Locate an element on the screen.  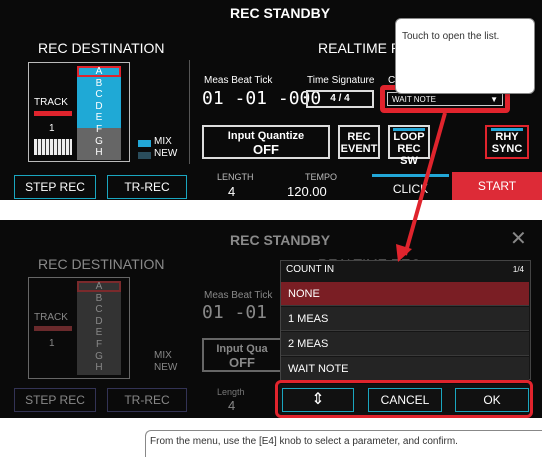
top-callout-text: Touch to open the list. is located at coordinates (451, 36).